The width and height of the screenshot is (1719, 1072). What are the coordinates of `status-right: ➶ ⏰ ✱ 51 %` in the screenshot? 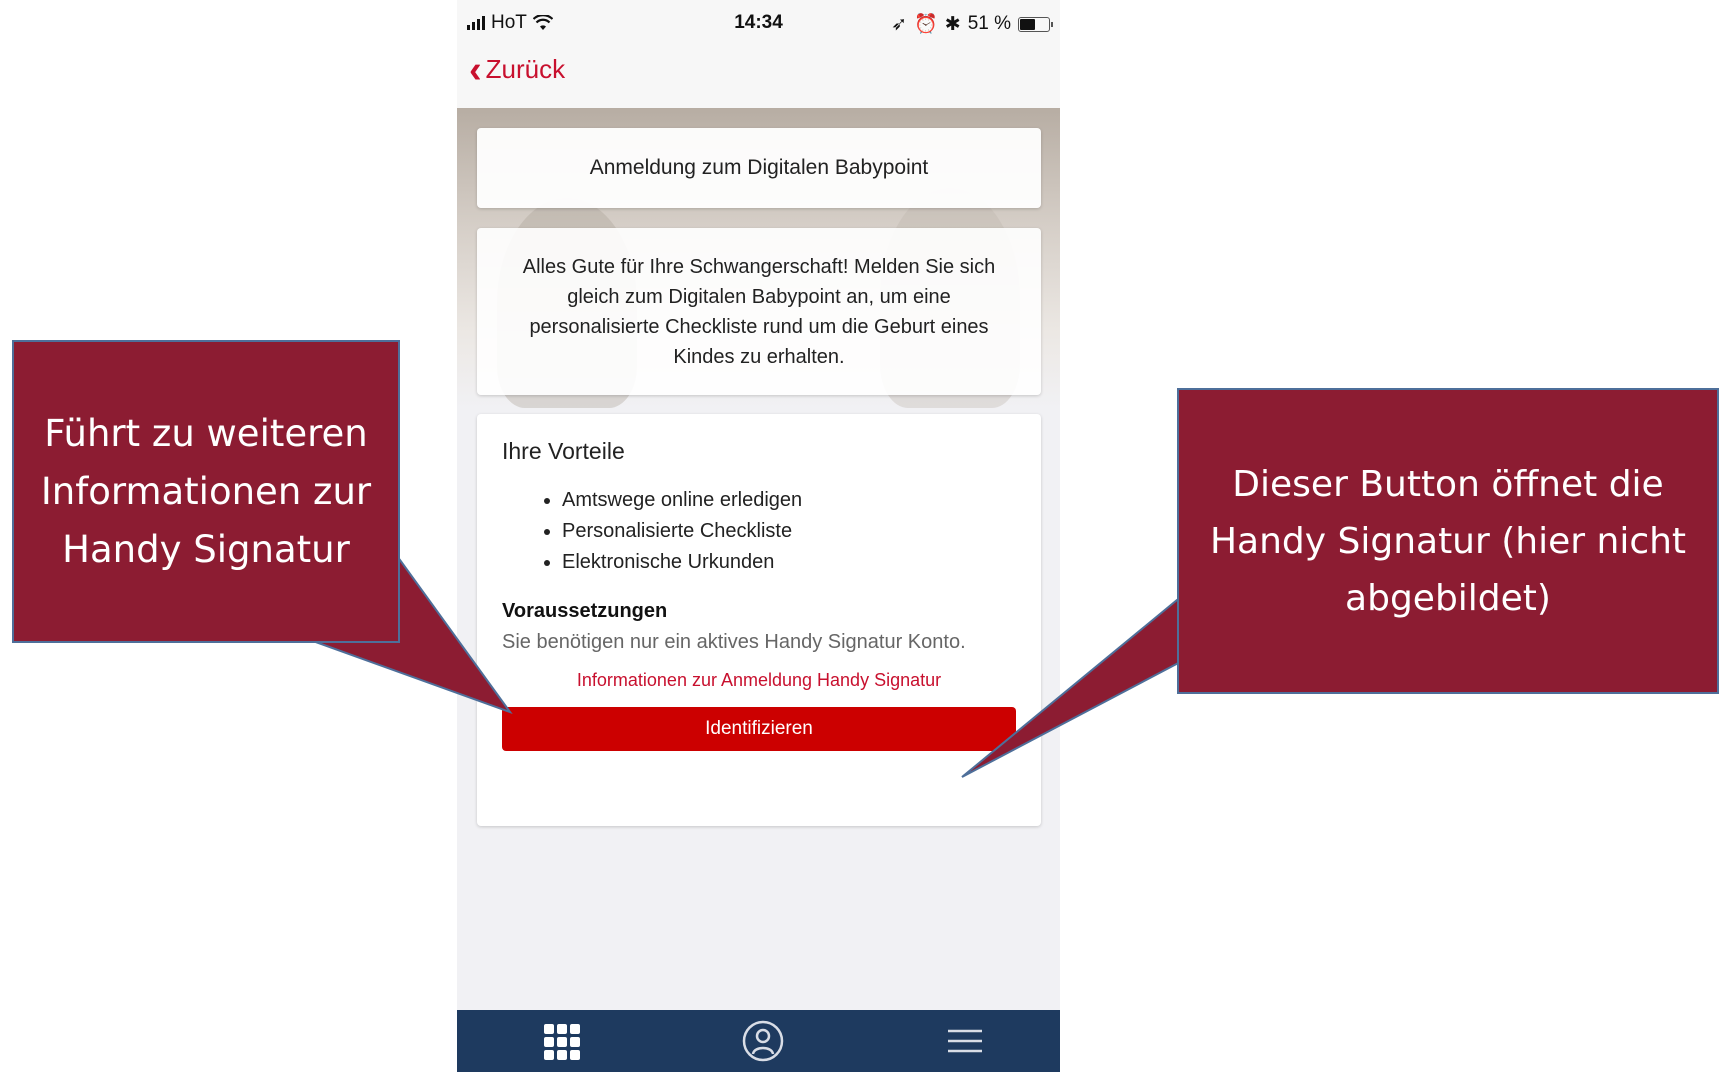 It's located at (972, 24).